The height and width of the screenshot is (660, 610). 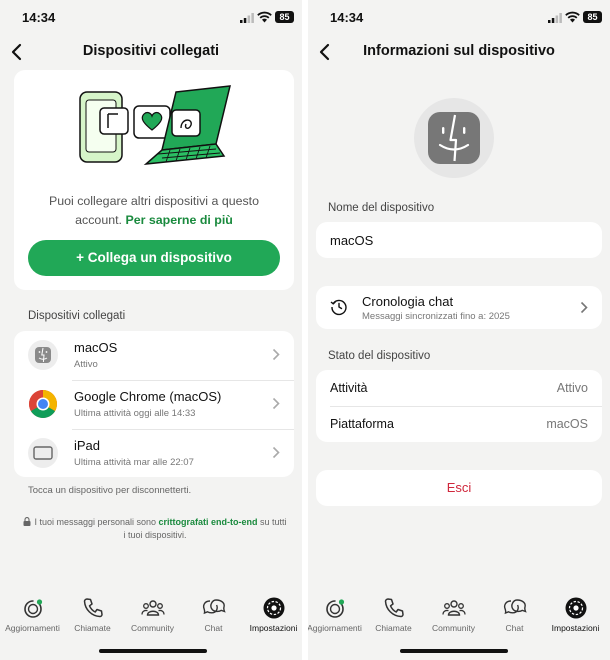 I want to click on activity-value: Attivo, so click(x=572, y=388).